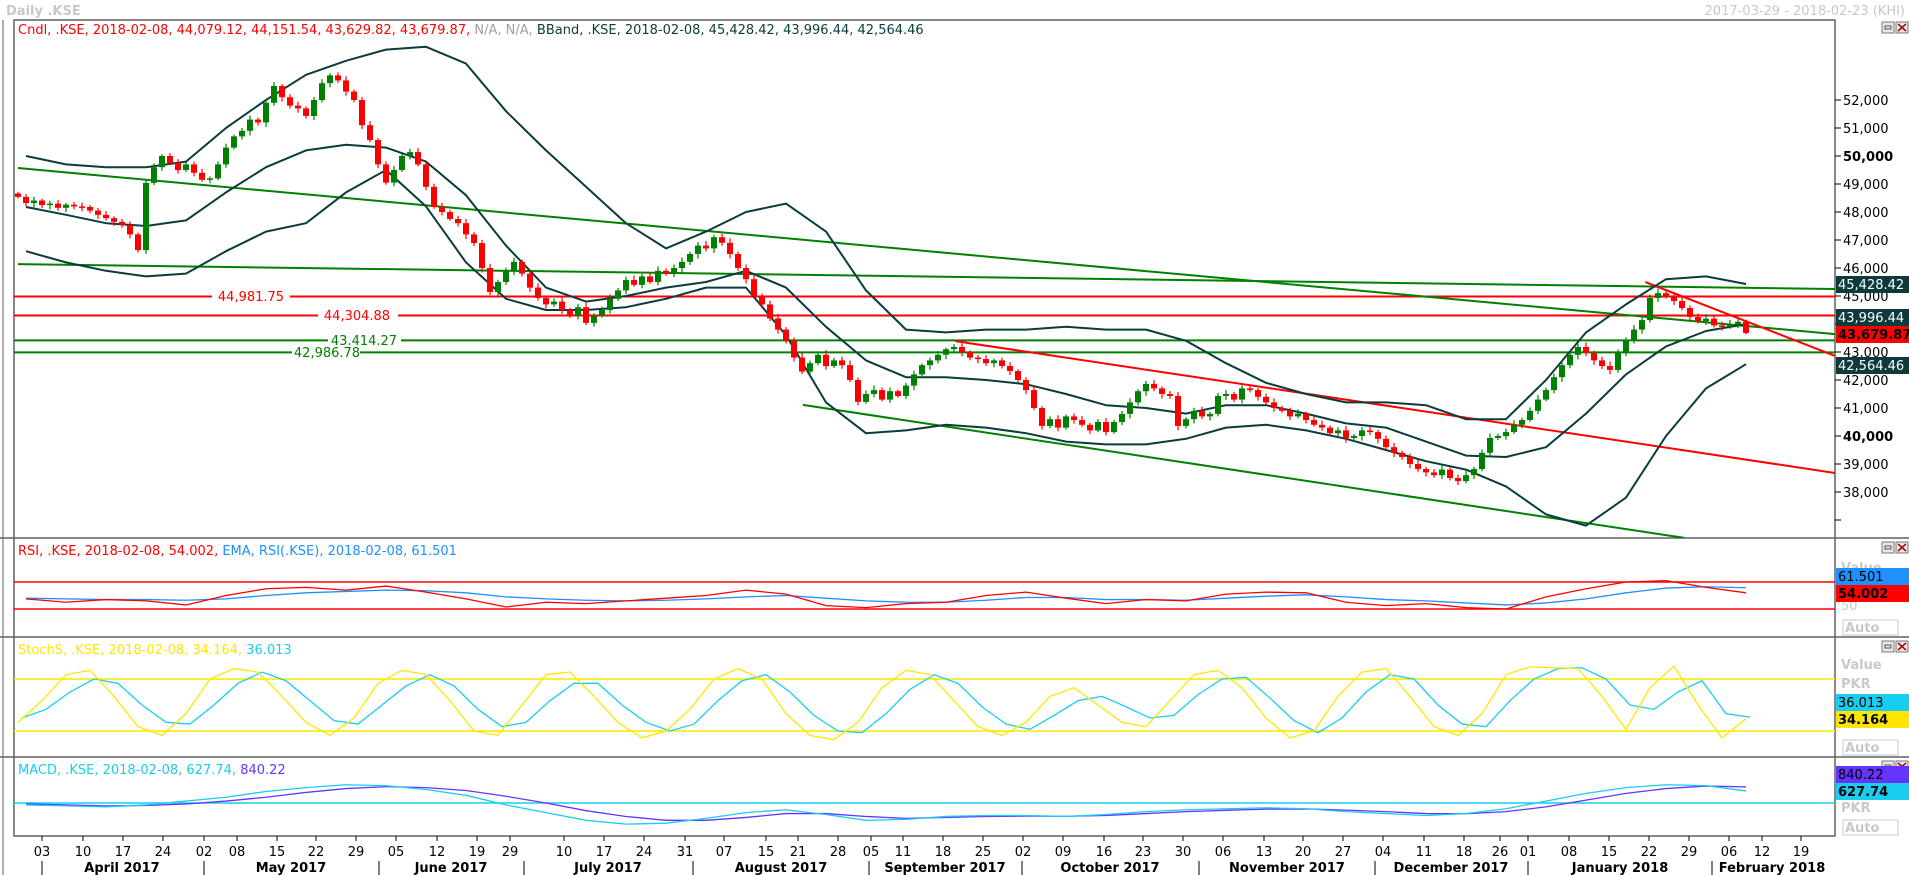 The height and width of the screenshot is (875, 1909). Describe the element at coordinates (1287, 868) in the screenshot. I see `month-label: November 2017` at that location.